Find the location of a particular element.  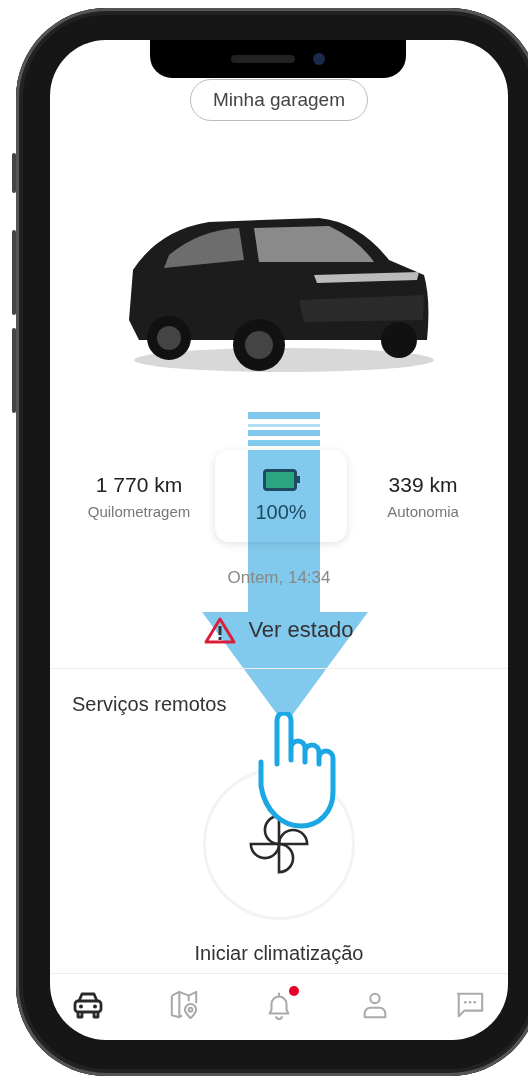

section-title: Serviços remotos is located at coordinates (149, 704).